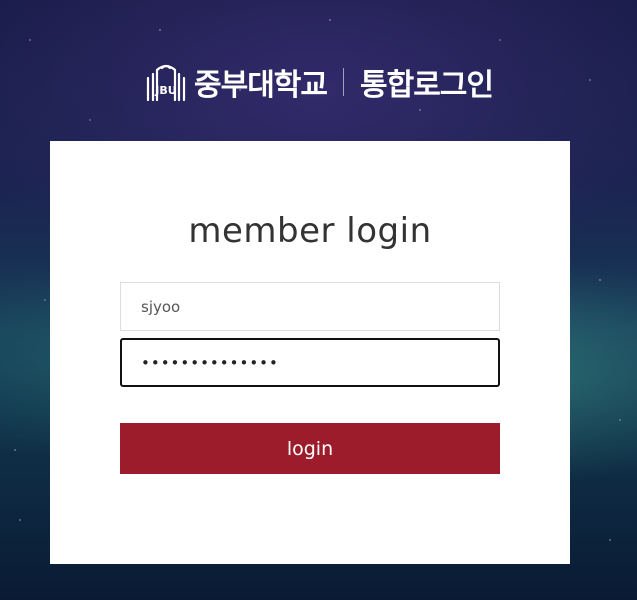 The width and height of the screenshot is (637, 600). What do you see at coordinates (310, 306) in the screenshot?
I see `username-input` at bounding box center [310, 306].